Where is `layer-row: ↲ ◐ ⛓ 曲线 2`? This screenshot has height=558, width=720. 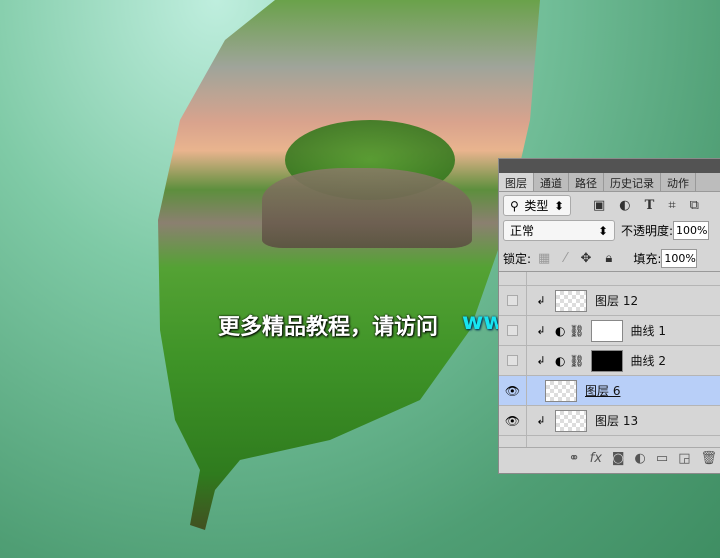
layer-row: ↲ ◐ ⛓ 曲线 2 is located at coordinates (609, 360).